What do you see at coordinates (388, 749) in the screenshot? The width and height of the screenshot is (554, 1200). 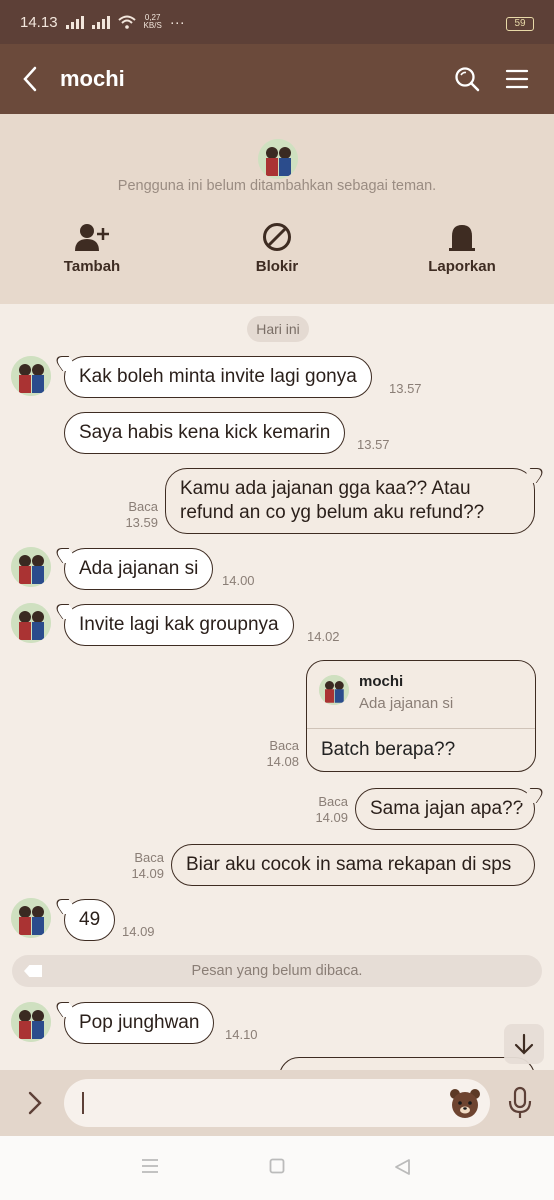 I see `message-text: Batch berapa??` at bounding box center [388, 749].